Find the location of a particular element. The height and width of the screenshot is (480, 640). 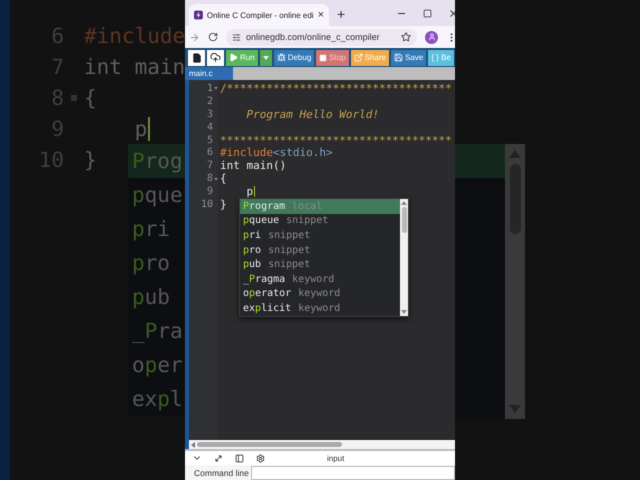

code-line: #include is located at coordinates (134, 36).